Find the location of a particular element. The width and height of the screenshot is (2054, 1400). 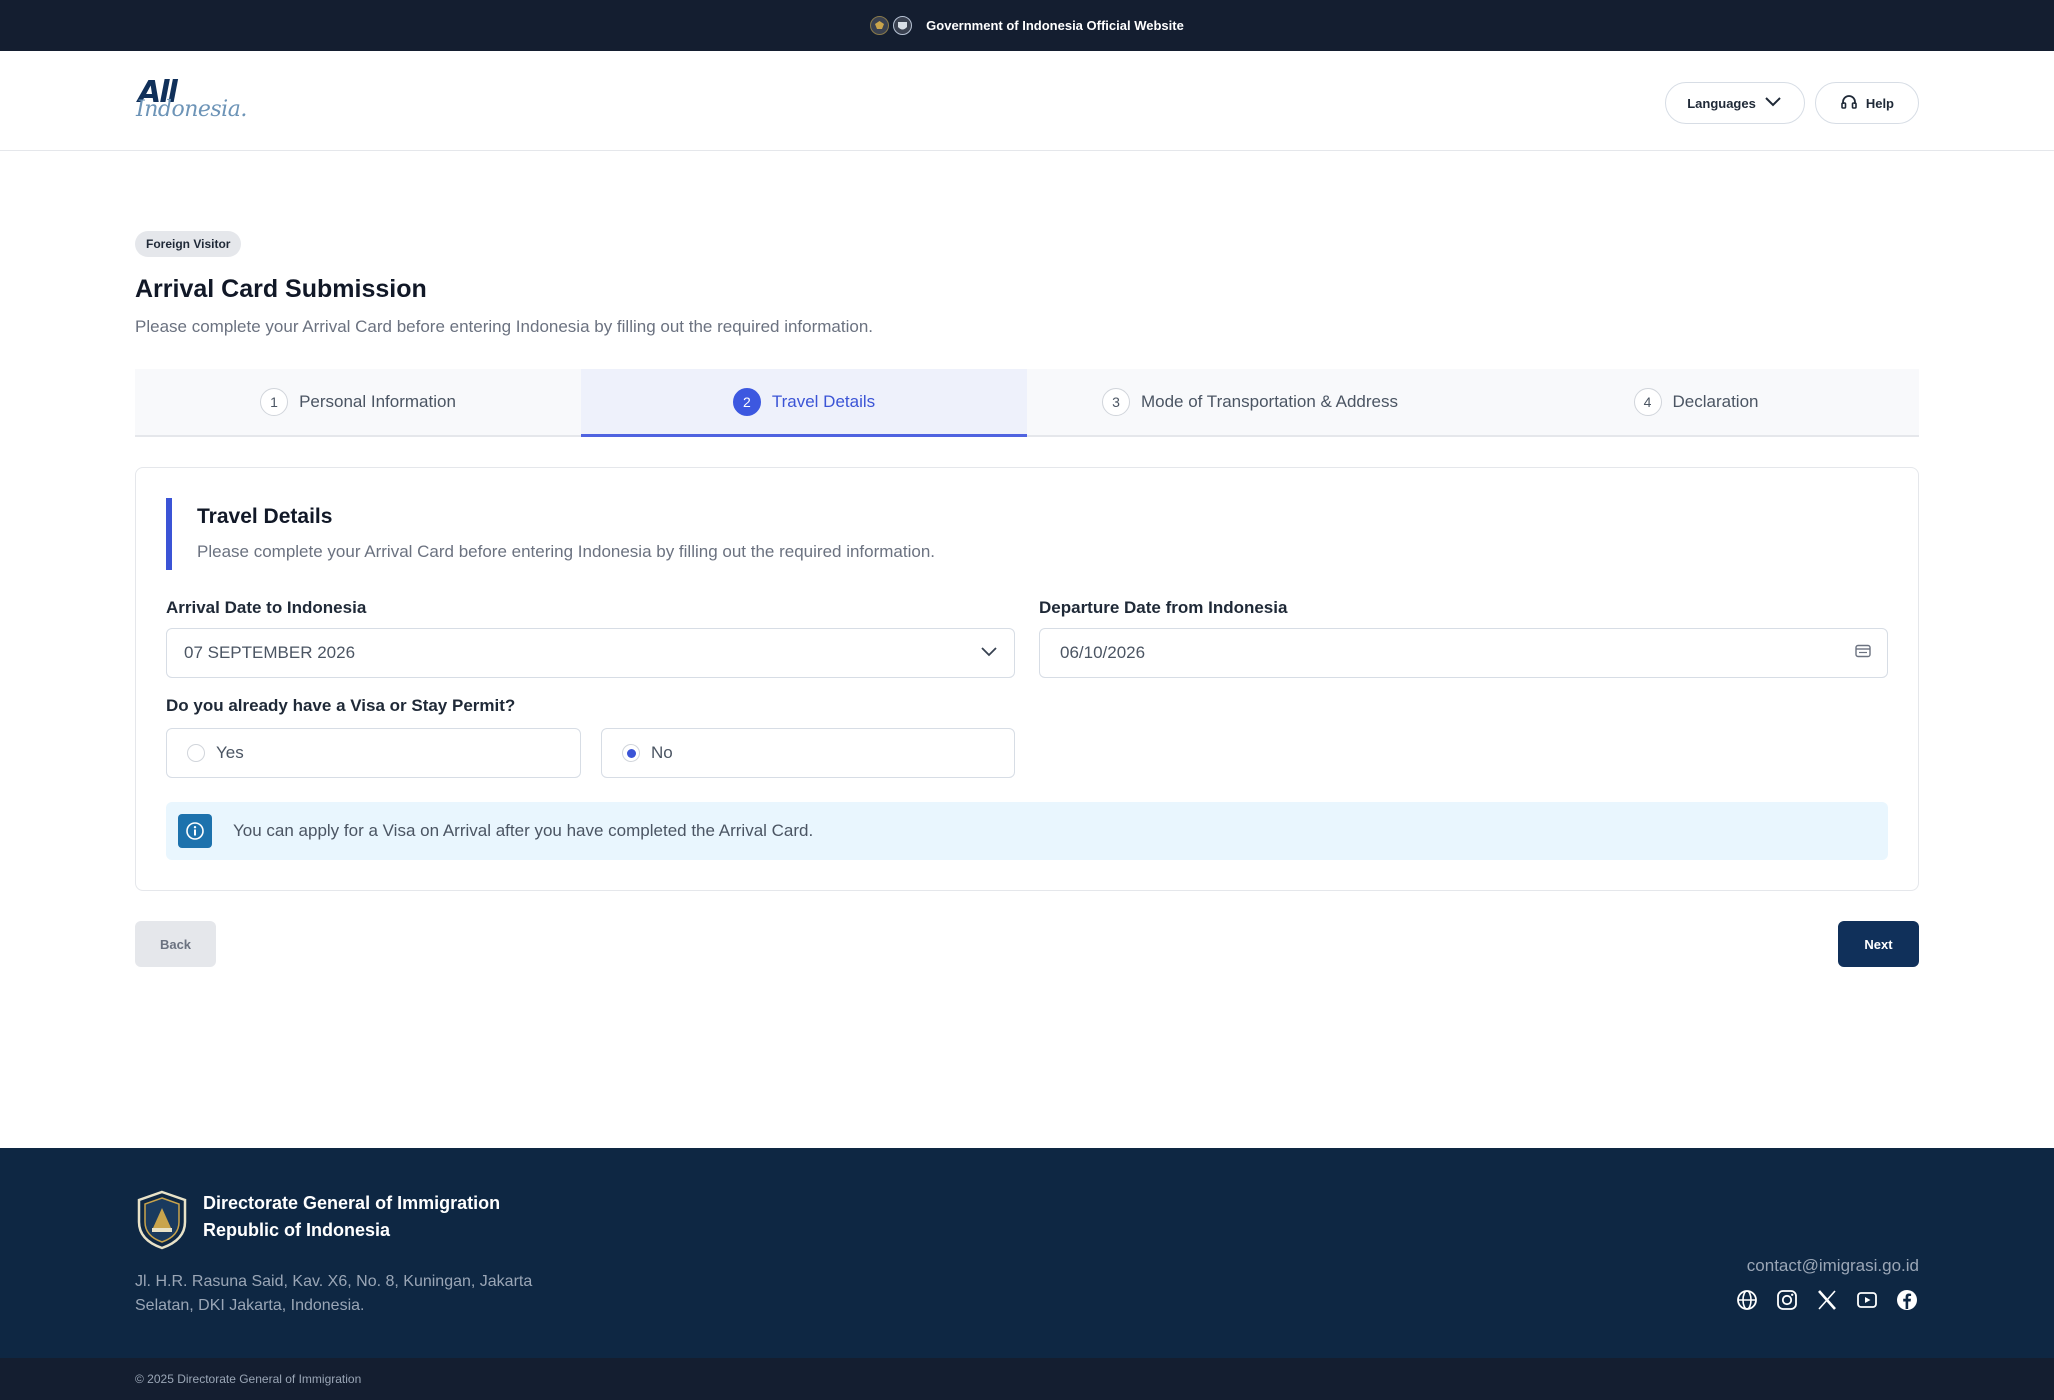

help-button: Help is located at coordinates (1866, 103).